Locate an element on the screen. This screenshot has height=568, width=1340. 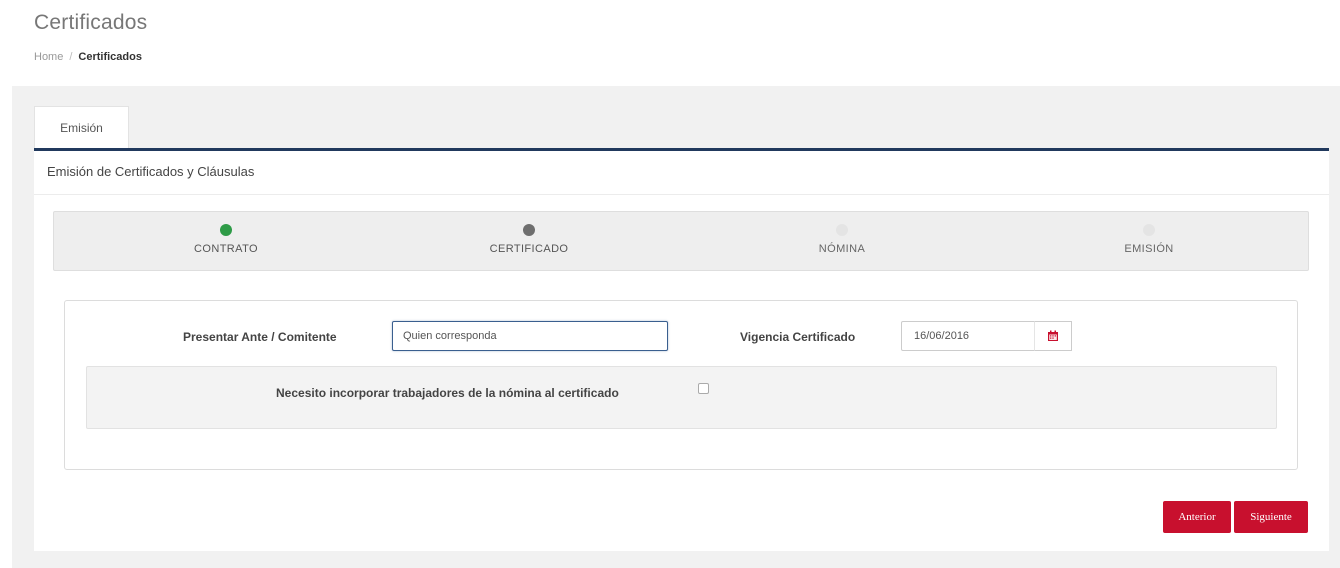
step-emision: EMISIÓN is located at coordinates (1149, 241).